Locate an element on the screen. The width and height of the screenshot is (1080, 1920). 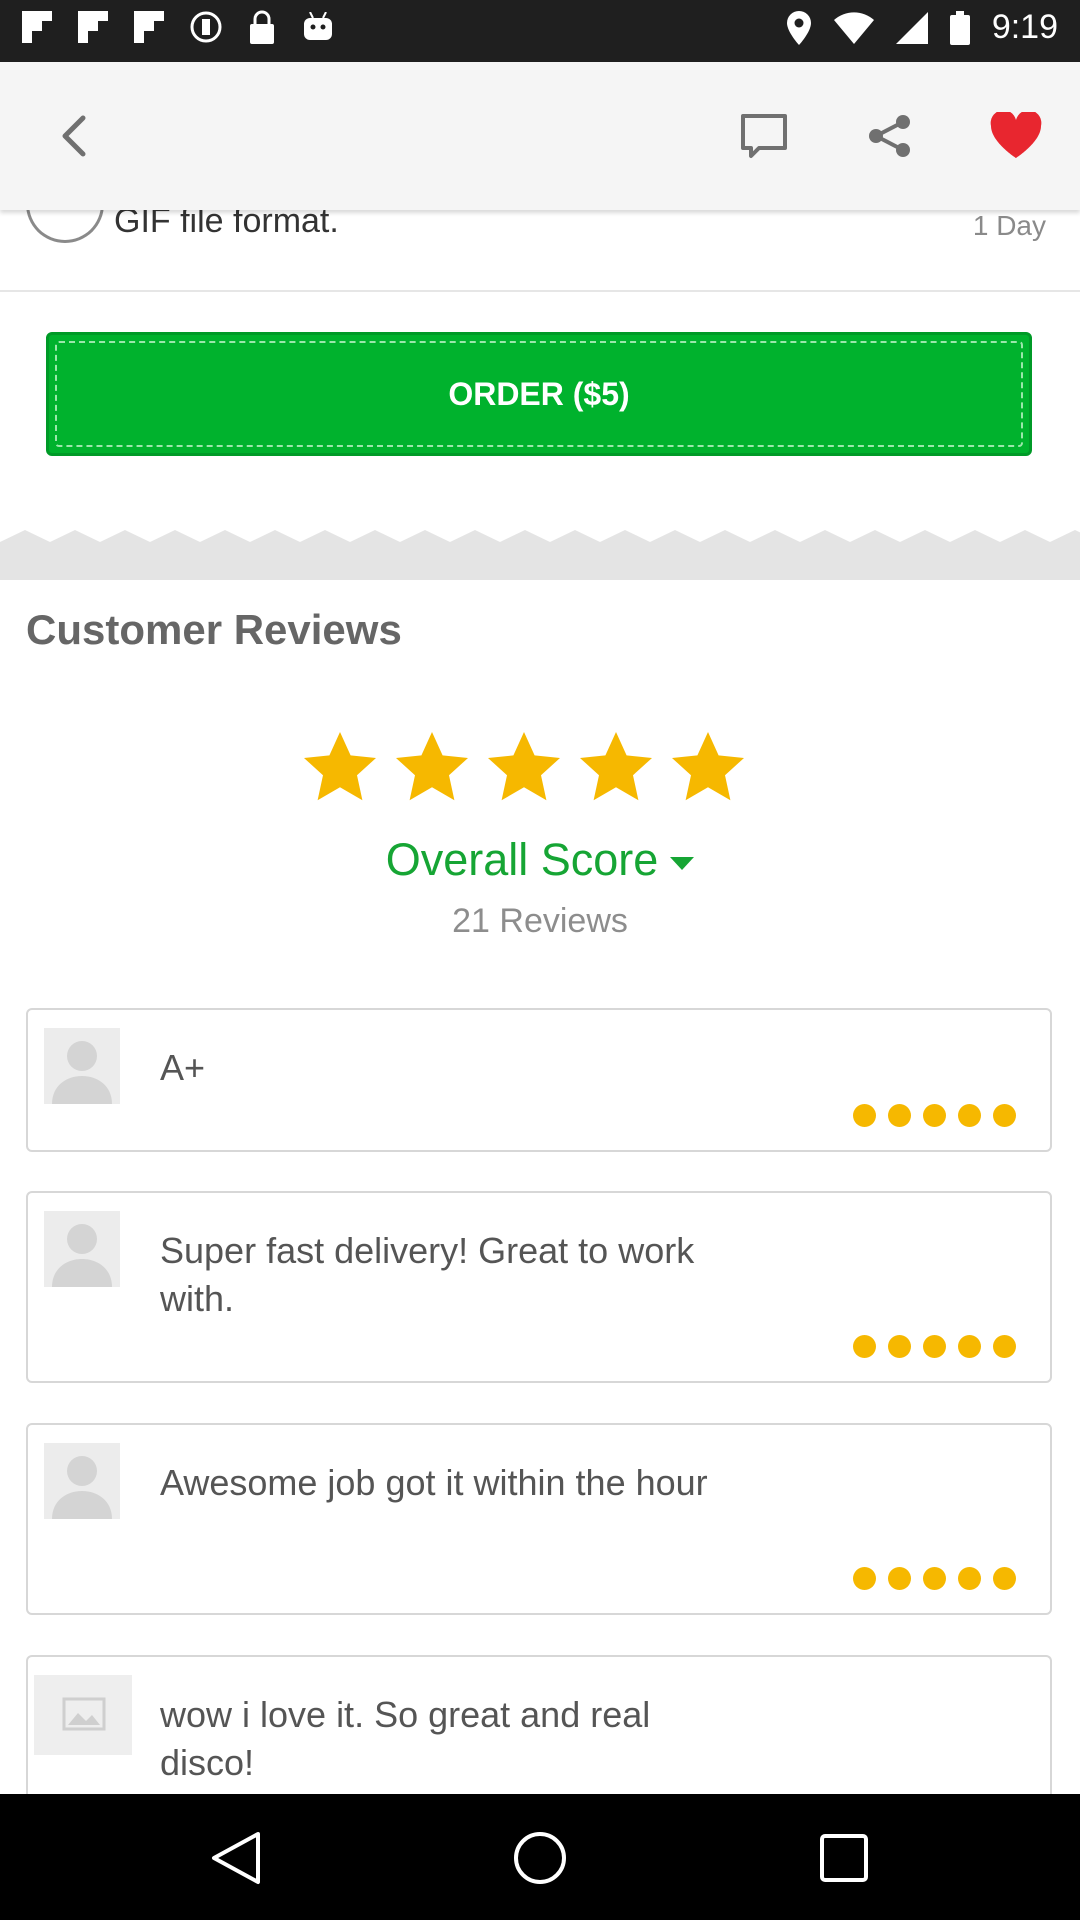
nav-back-button is located at coordinates (236, 1858).